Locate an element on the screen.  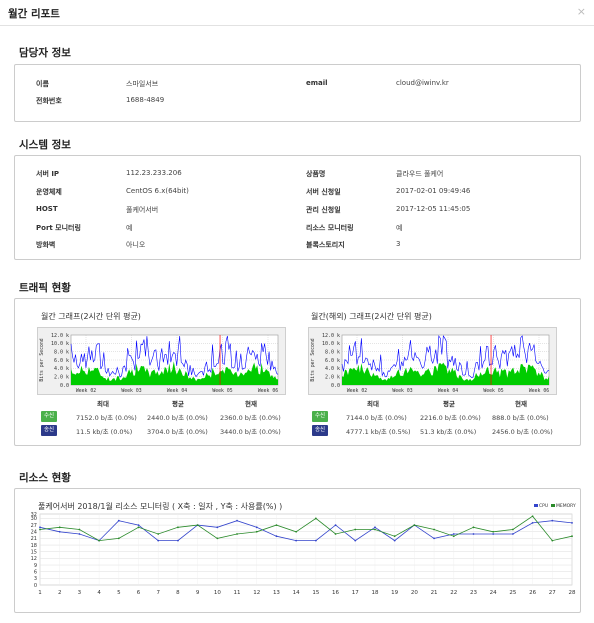
x-tick-label: 24 is located at coordinates (493, 593).